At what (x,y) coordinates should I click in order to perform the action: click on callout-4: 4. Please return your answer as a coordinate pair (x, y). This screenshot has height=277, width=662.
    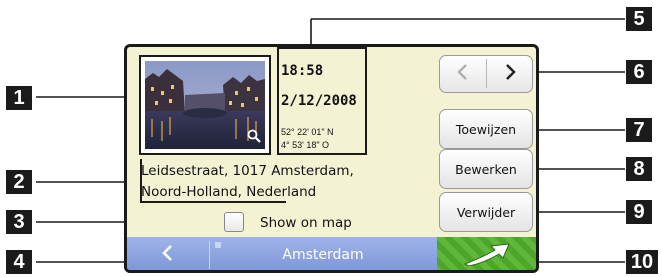
    Looking at the image, I should click on (19, 262).